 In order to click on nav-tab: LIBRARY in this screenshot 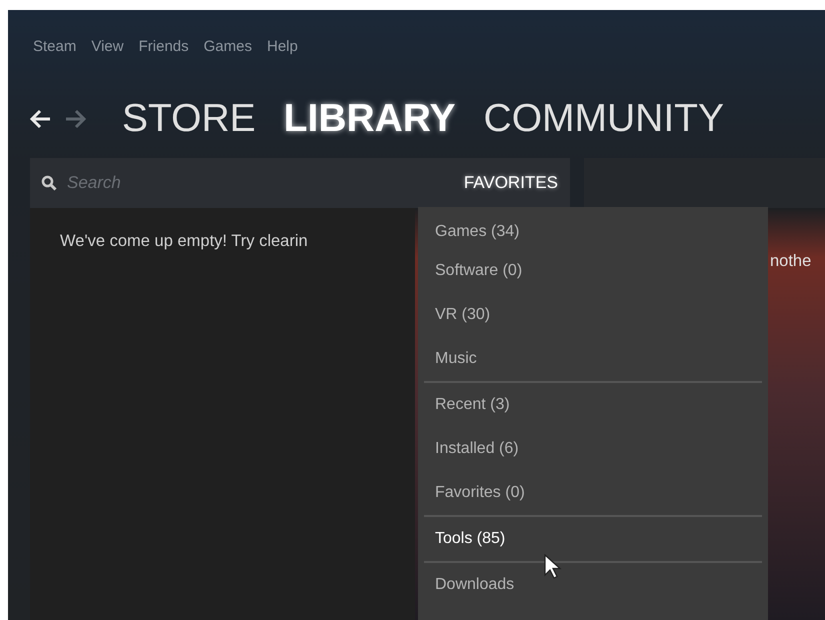, I will do `click(370, 119)`.